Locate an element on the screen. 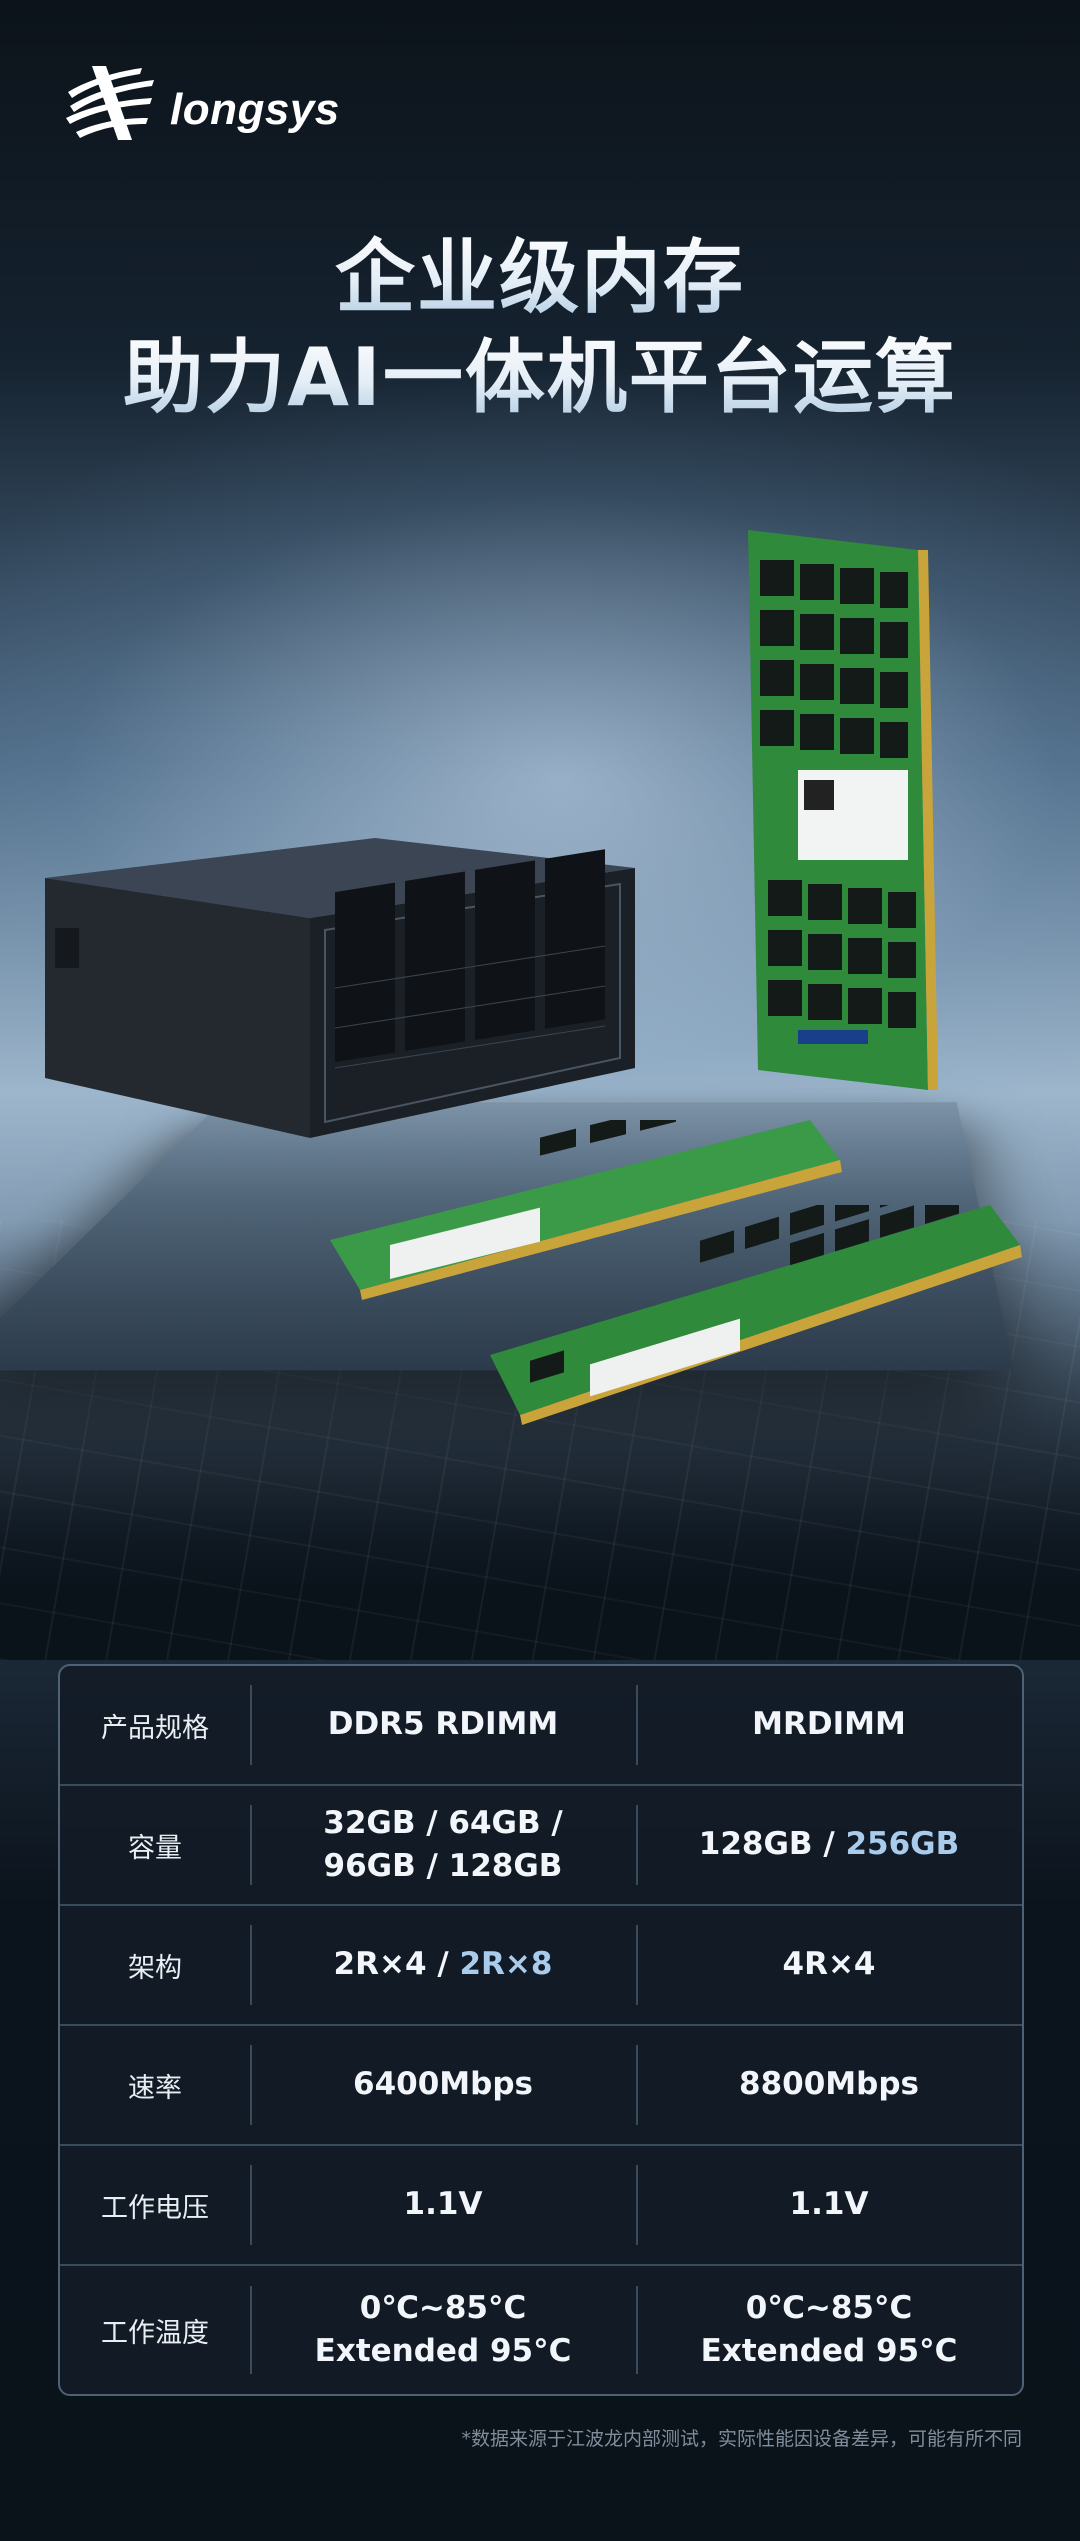 The image size is (1080, 2541). arch-mrdimm: 4R×4 is located at coordinates (829, 1965).